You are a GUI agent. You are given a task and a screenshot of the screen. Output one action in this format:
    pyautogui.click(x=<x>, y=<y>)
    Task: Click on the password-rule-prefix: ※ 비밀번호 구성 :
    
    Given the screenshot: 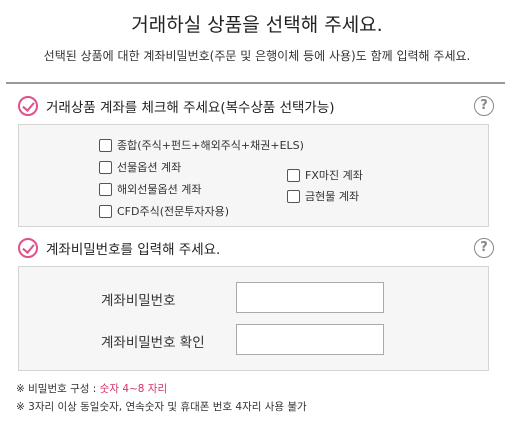 What is the action you would take?
    pyautogui.click(x=58, y=389)
    